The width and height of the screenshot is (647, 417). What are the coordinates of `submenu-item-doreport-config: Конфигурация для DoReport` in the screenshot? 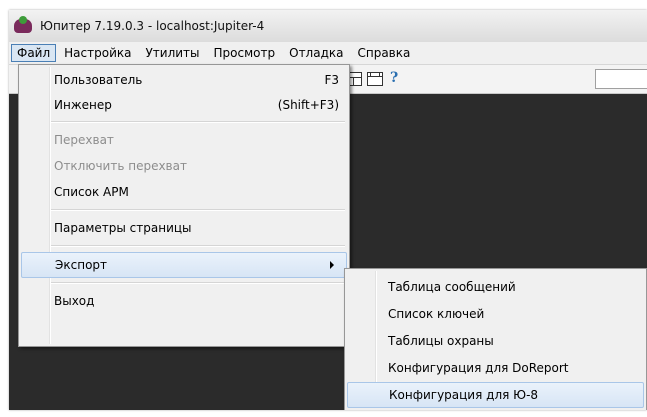 It's located at (495, 368).